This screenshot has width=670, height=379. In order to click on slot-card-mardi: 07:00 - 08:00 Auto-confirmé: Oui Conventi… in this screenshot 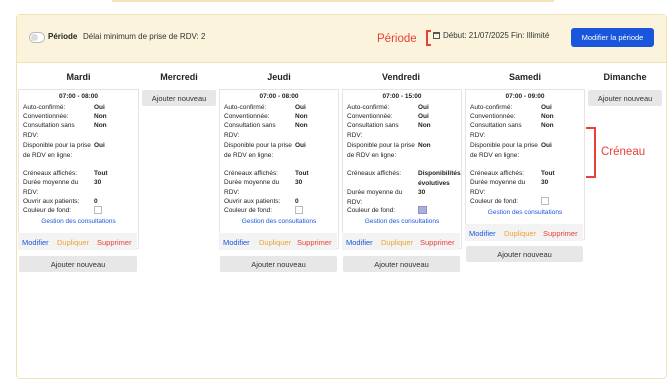, I will do `click(78, 169)`.